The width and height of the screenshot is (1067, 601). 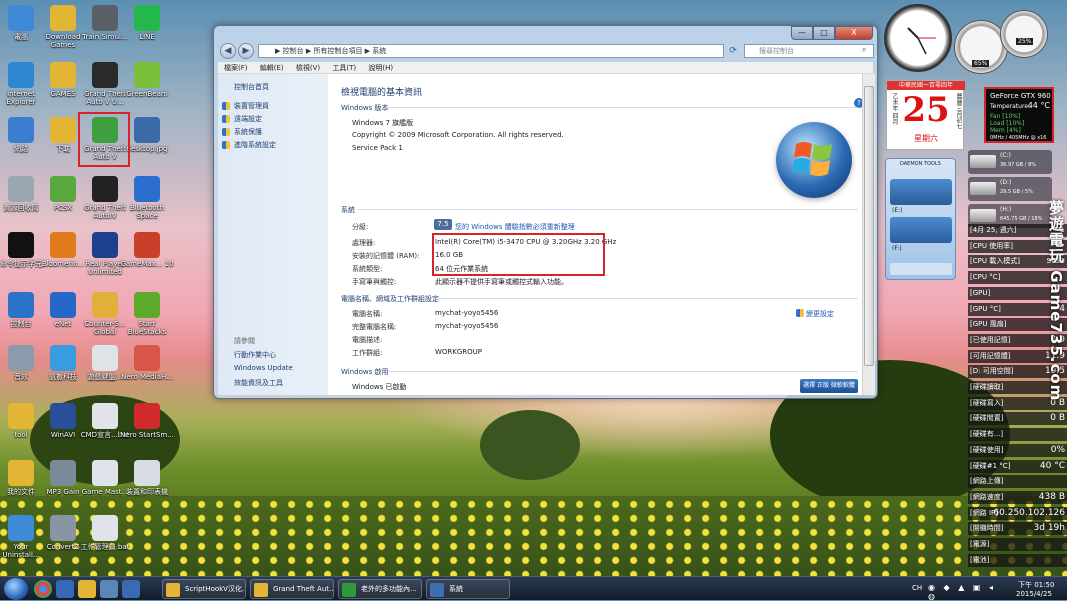 I want to click on daemon-title: DAEMON TOOLS, so click(x=920, y=164).